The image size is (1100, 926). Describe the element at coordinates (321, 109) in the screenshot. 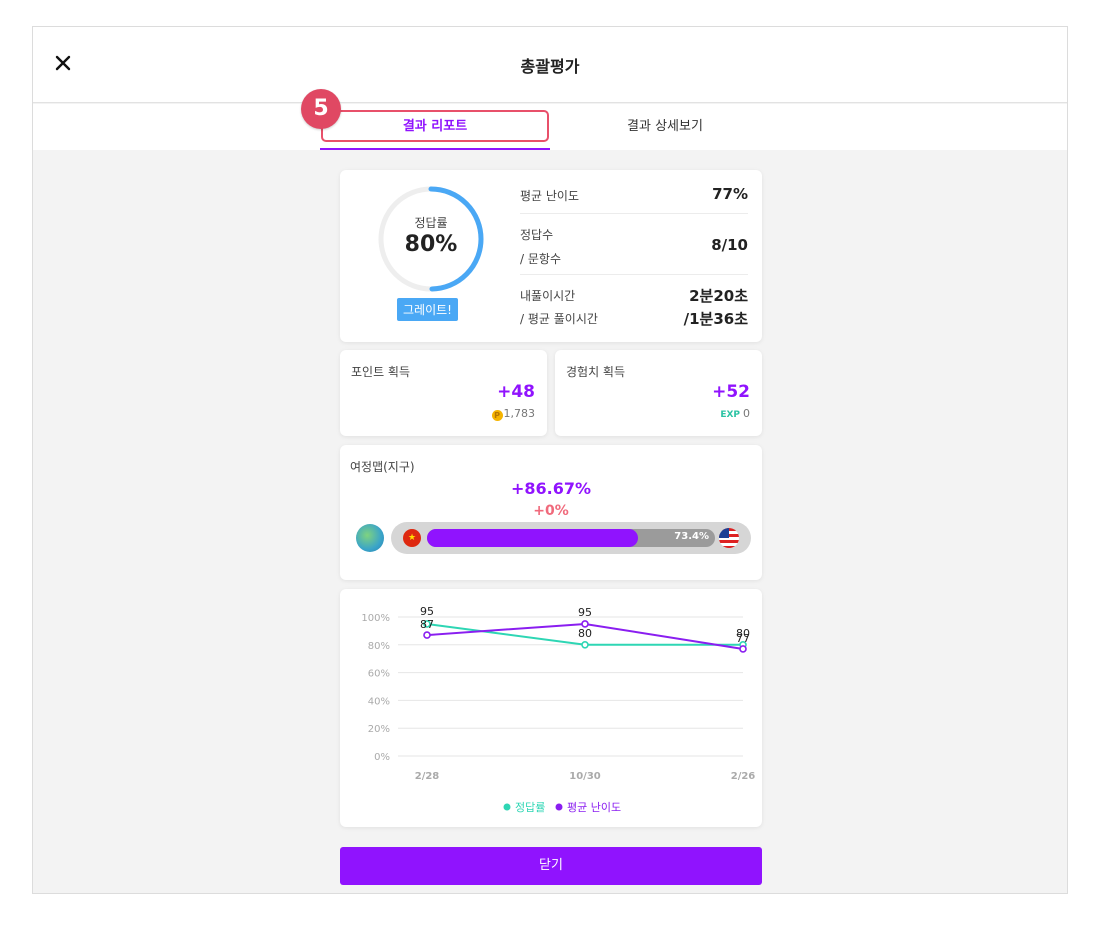

I see `callout-number: 5` at that location.